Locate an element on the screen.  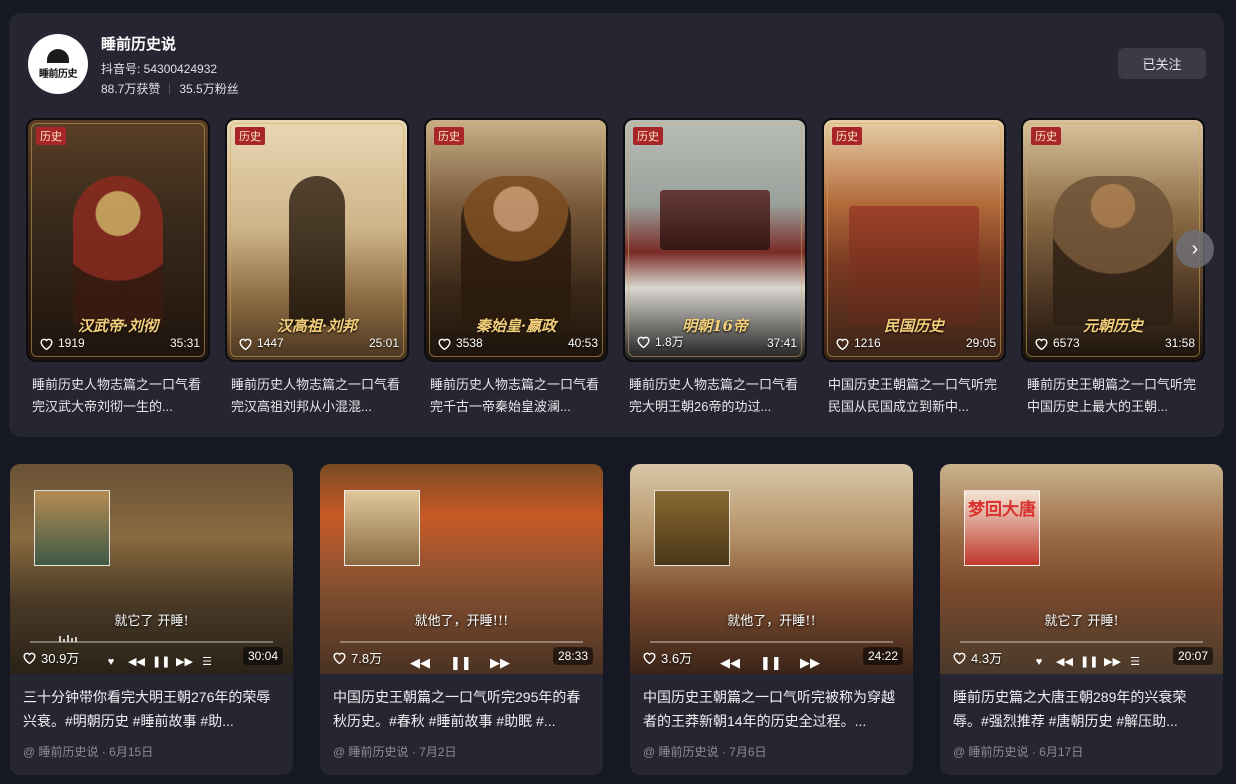
cover-title: 汉武帝·刘彻 is located at coordinates (118, 326).